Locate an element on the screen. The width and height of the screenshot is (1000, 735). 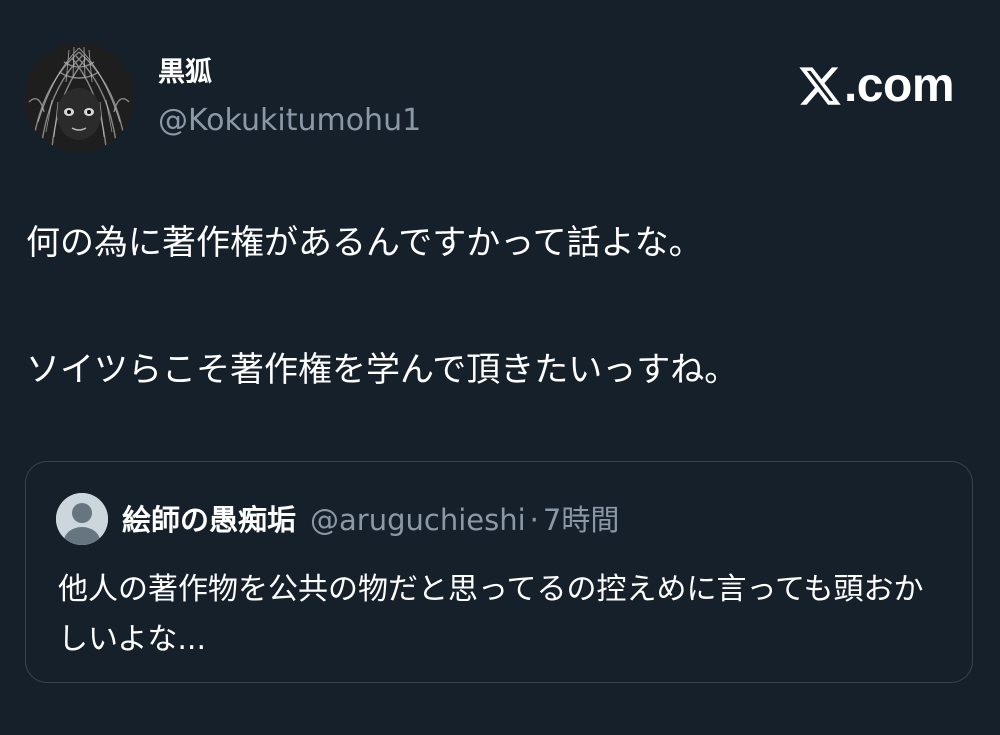
author-avatar is located at coordinates (79, 97).